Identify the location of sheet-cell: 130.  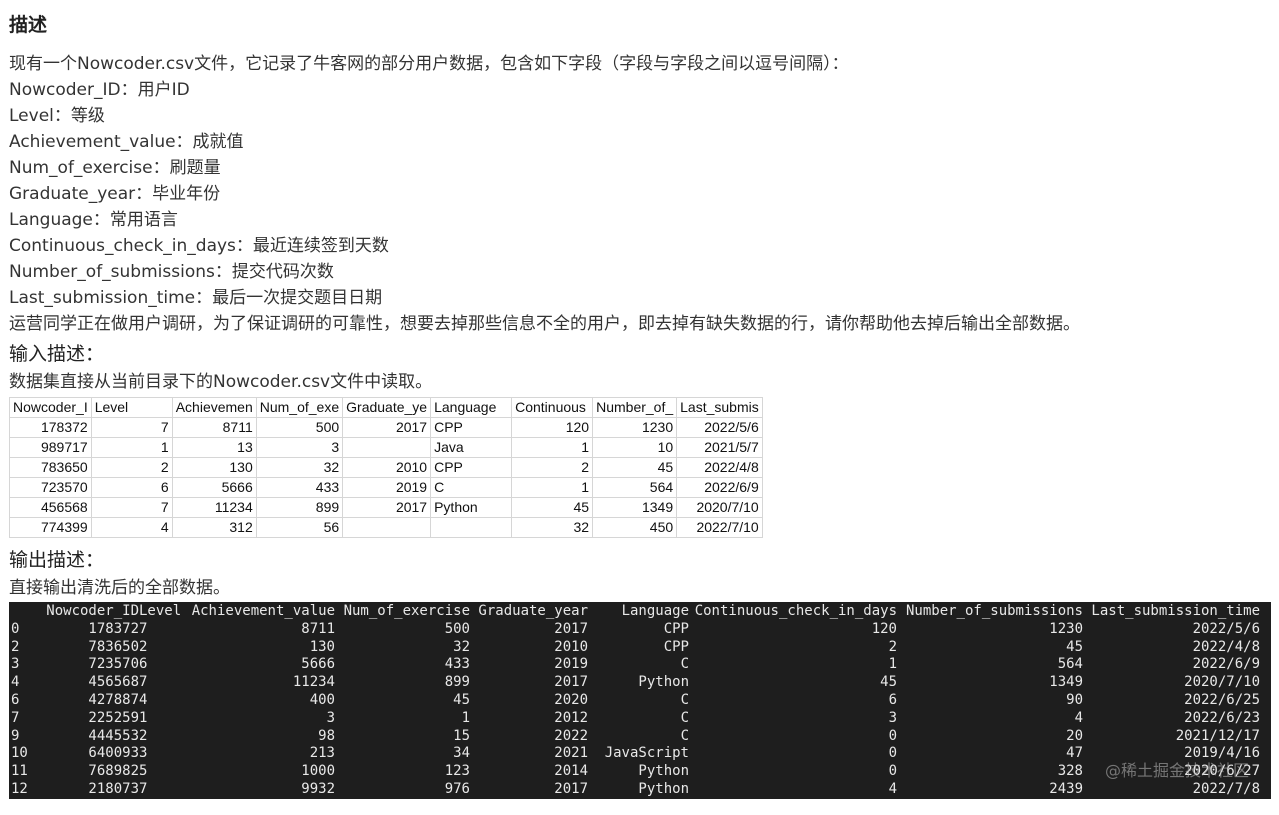
(214, 467).